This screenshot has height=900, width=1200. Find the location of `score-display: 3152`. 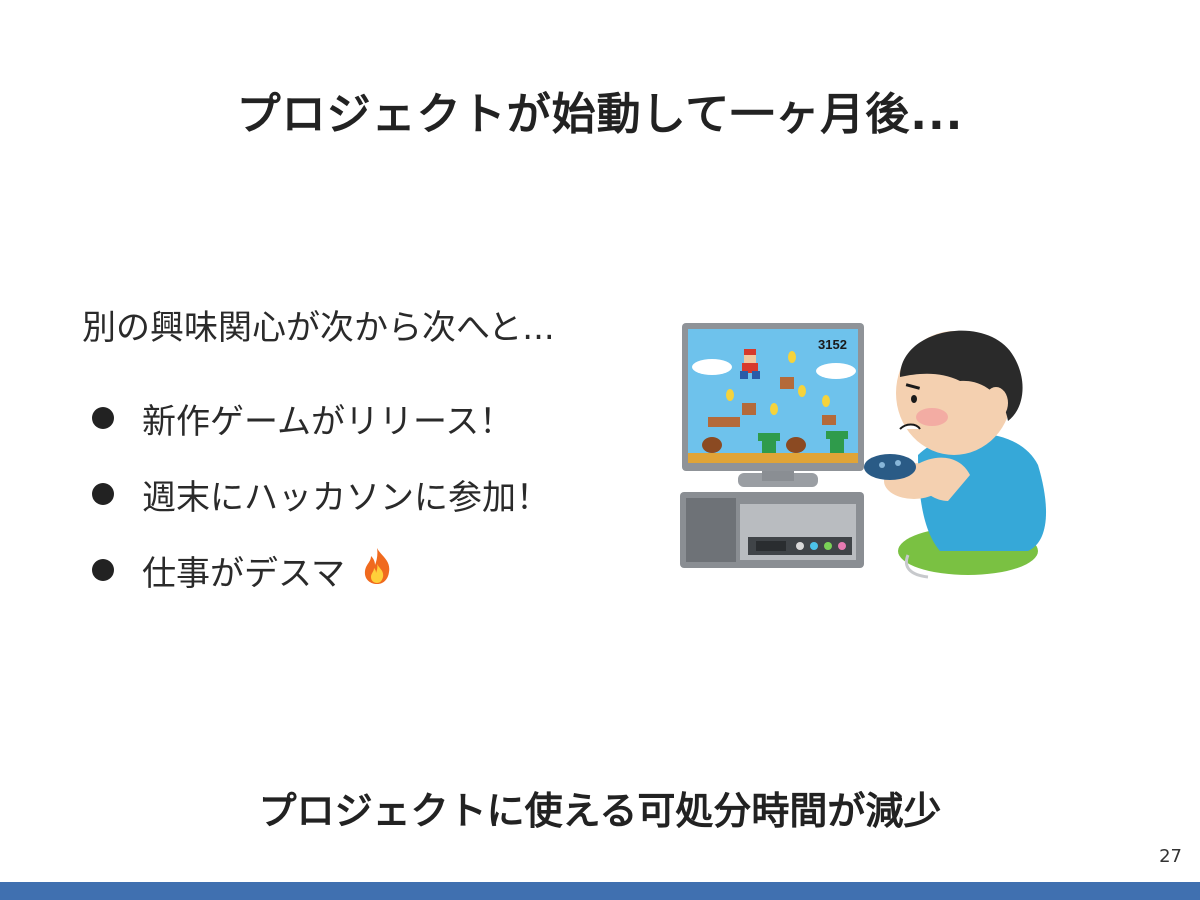

score-display: 3152 is located at coordinates (832, 344).